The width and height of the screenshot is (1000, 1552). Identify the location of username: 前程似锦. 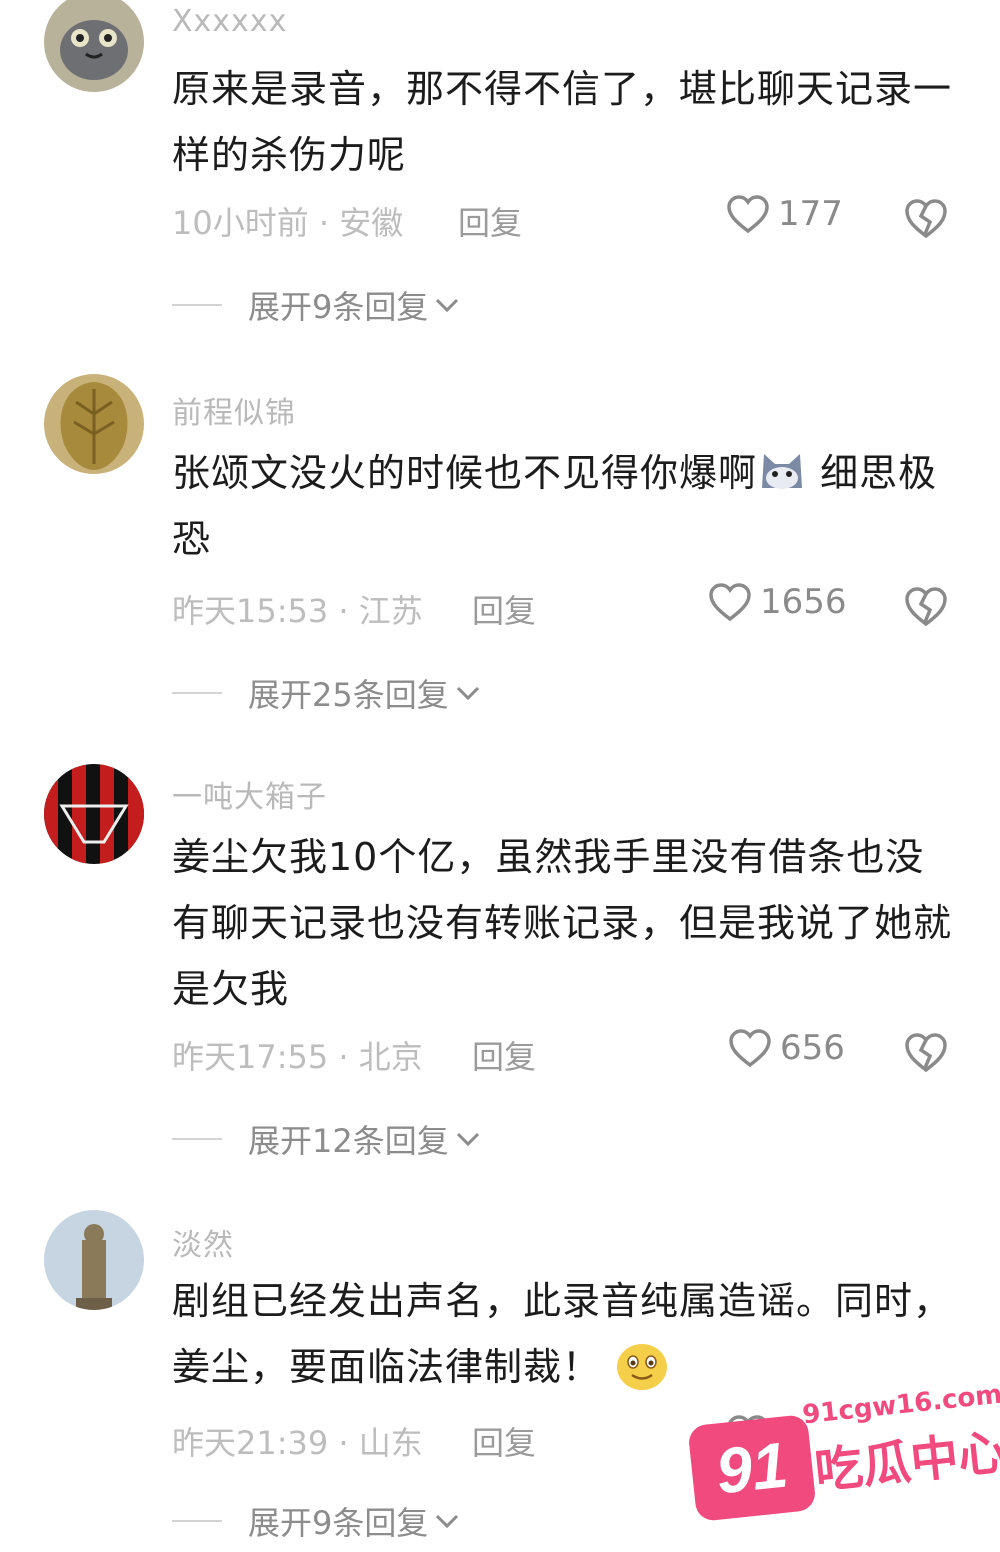
(234, 410).